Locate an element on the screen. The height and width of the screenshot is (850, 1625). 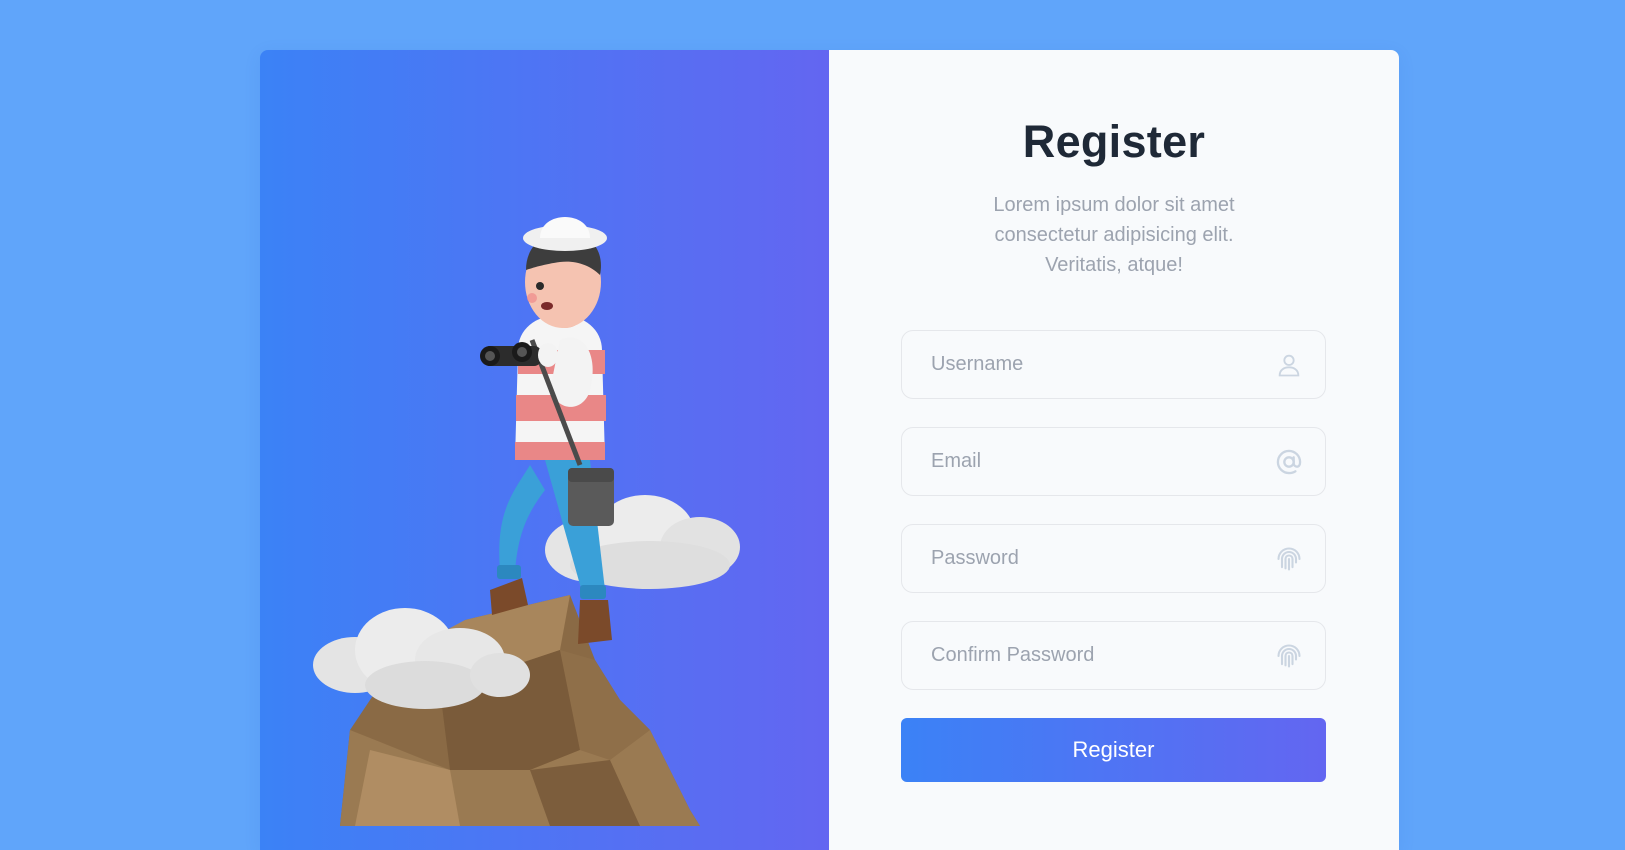
character-eye is located at coordinates (540, 286).